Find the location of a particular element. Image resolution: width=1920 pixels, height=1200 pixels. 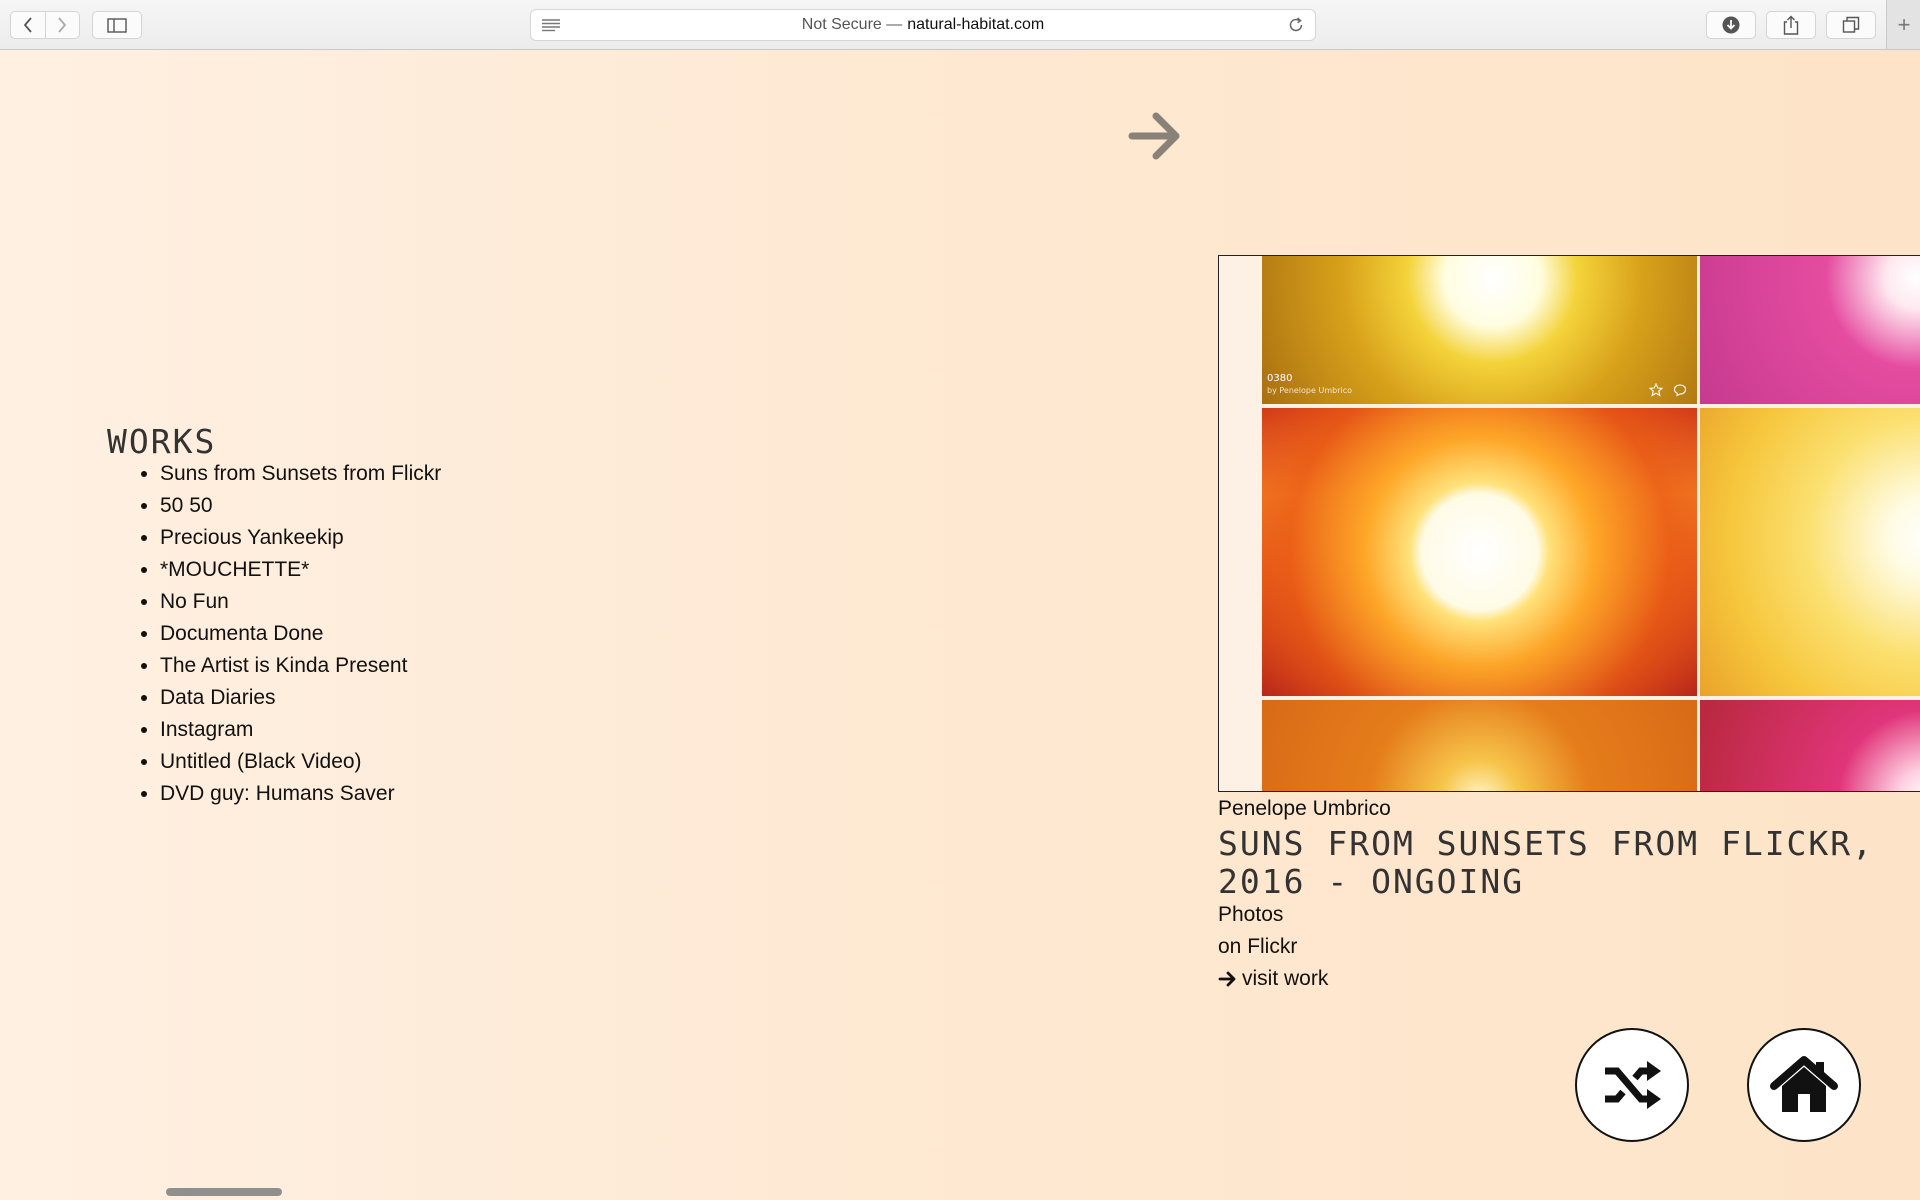

forward-button is located at coordinates (62, 25).